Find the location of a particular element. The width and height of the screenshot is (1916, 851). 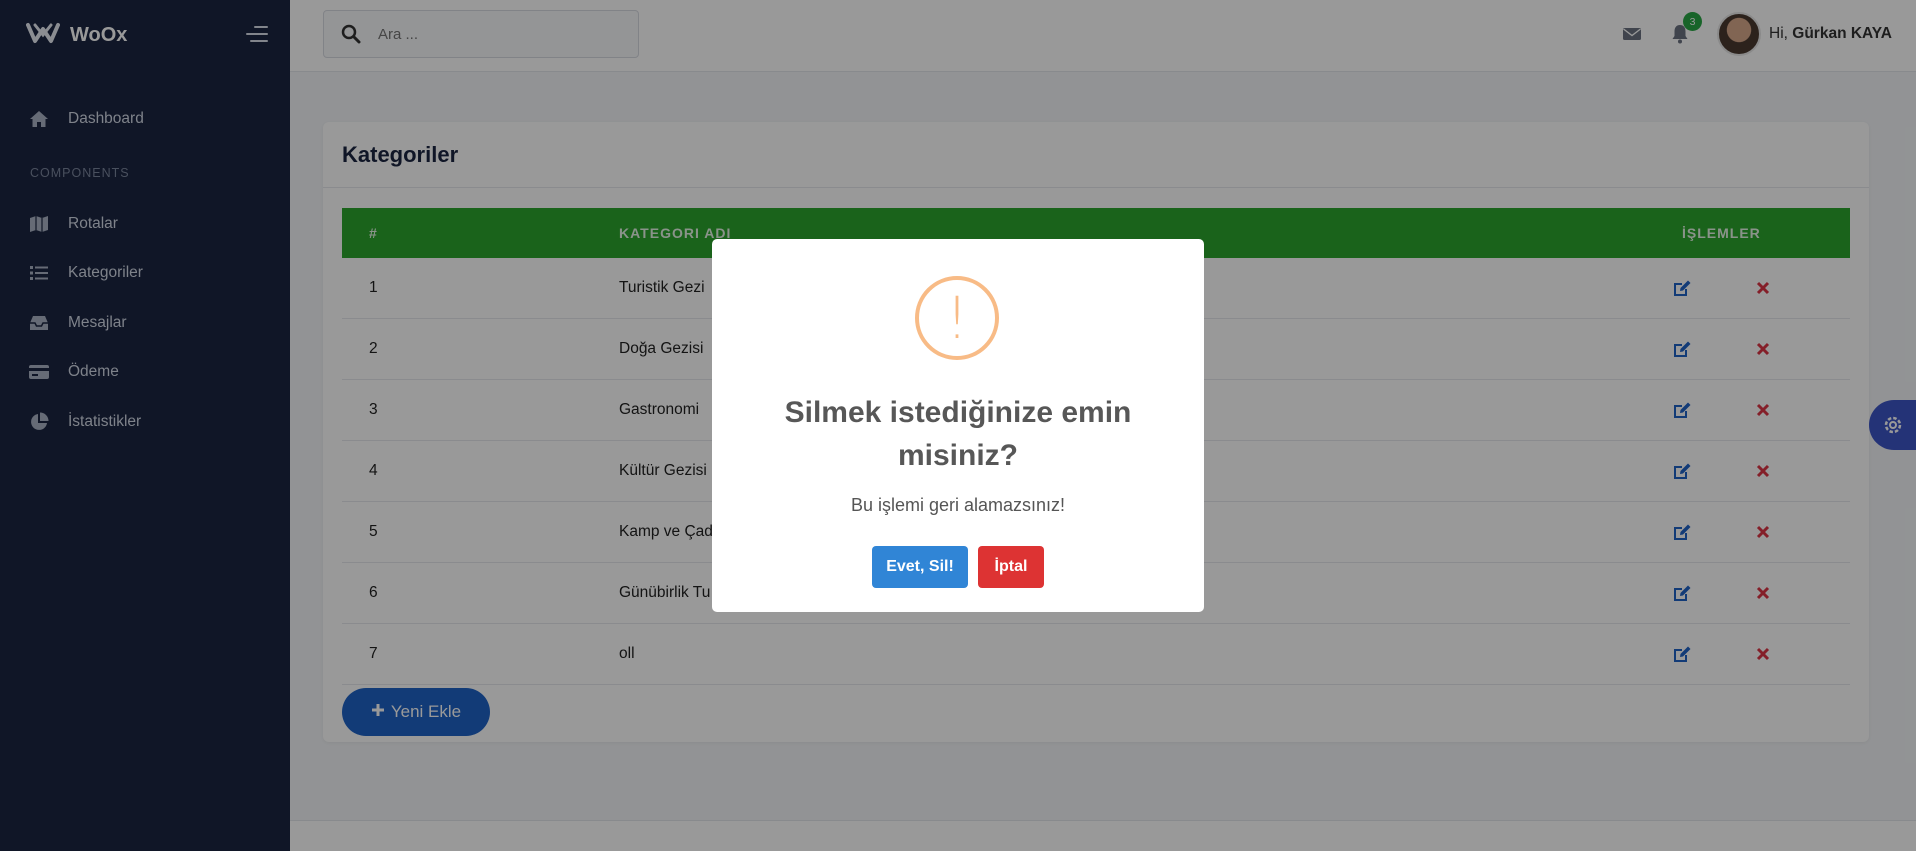

cancel-button: İptal is located at coordinates (1011, 567).